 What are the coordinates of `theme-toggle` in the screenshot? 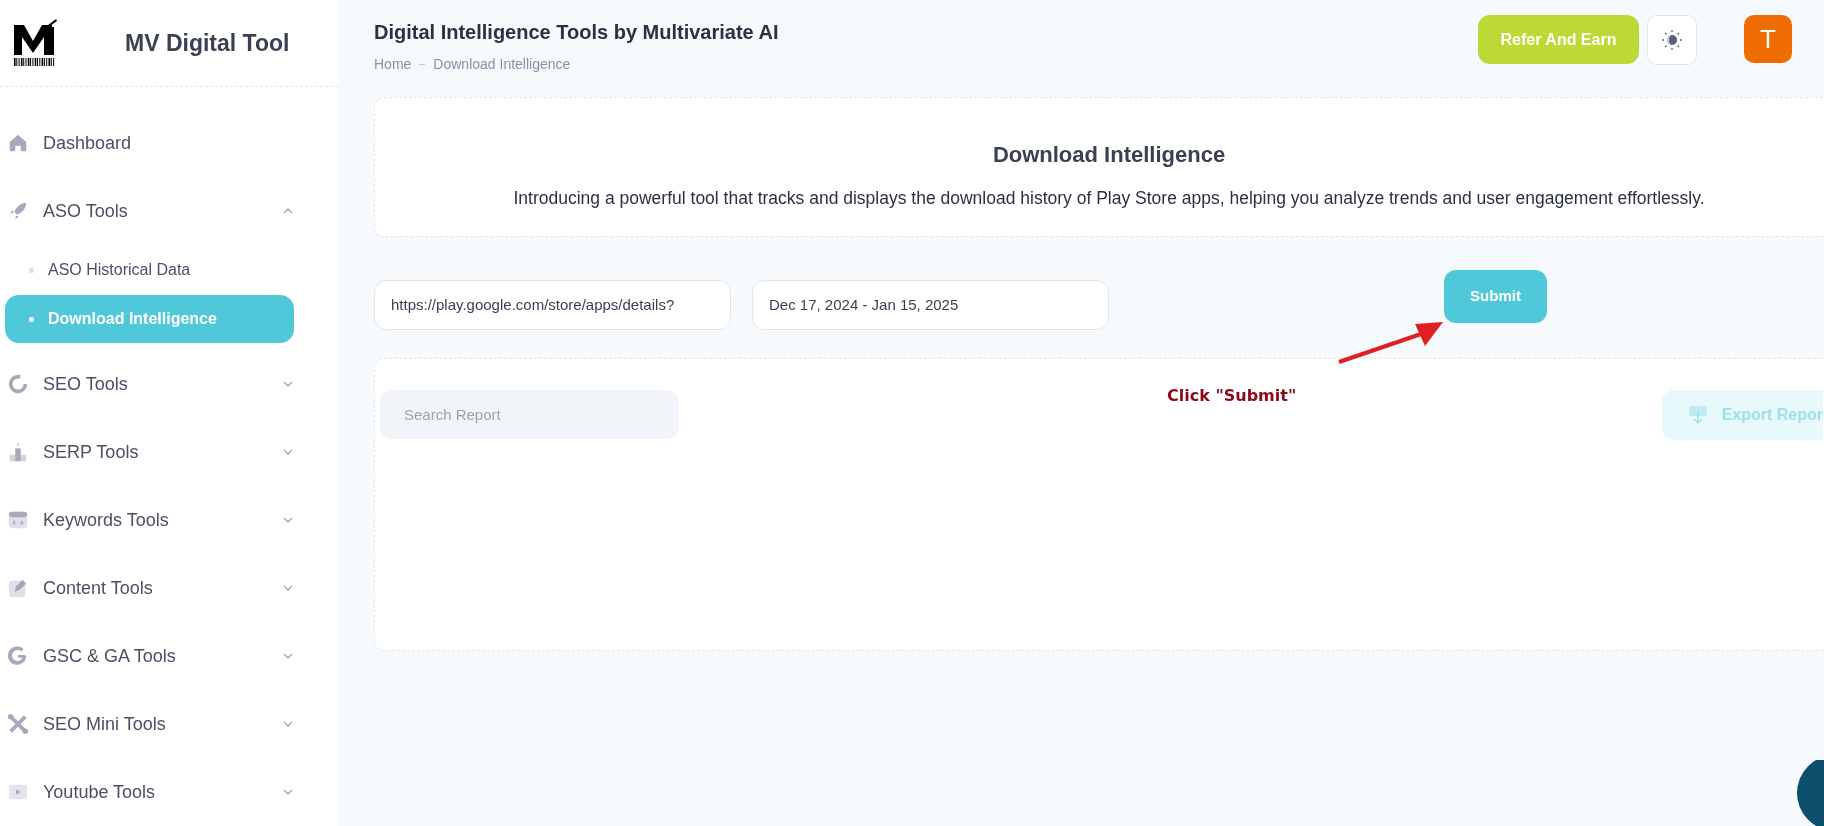 It's located at (1672, 40).